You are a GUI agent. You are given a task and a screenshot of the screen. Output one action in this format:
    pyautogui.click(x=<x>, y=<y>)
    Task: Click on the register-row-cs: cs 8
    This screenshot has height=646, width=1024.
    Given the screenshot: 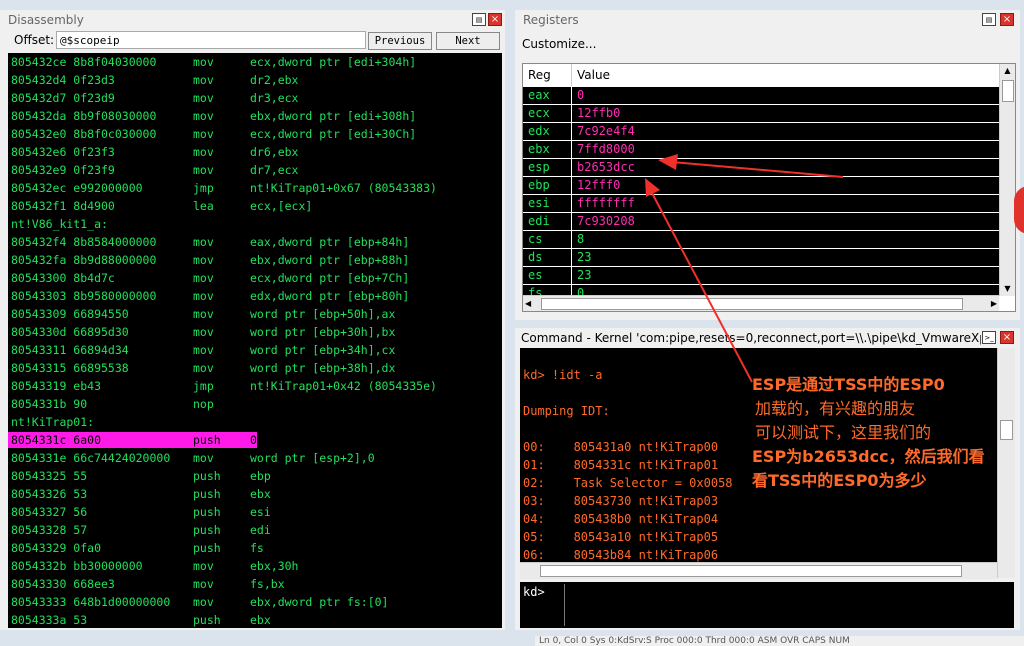 What is the action you would take?
    pyautogui.click(x=761, y=239)
    